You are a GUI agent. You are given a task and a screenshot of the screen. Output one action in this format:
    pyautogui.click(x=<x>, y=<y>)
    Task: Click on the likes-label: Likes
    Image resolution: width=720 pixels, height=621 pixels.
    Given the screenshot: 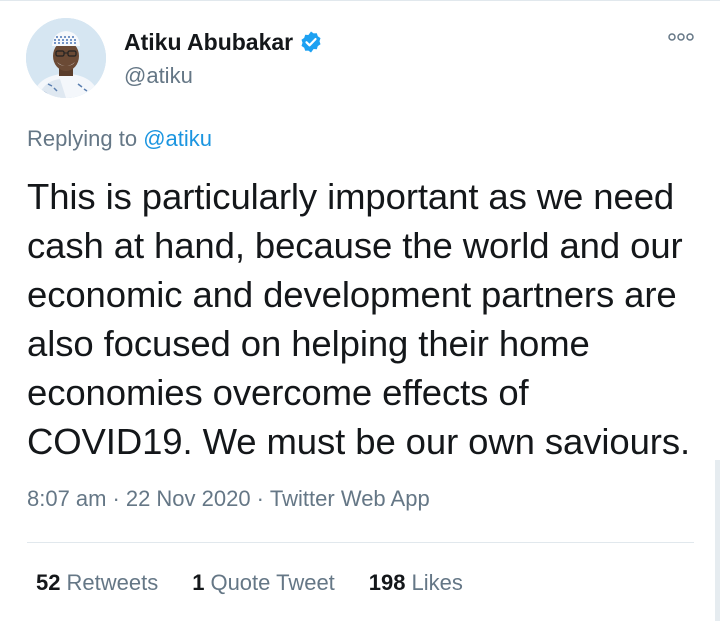 What is the action you would take?
    pyautogui.click(x=437, y=582)
    